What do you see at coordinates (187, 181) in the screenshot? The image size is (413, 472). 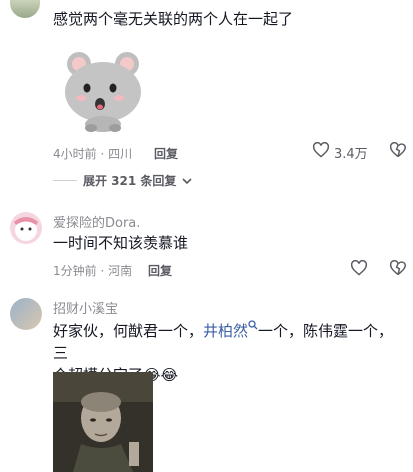 I see `chevron-down-icon` at bounding box center [187, 181].